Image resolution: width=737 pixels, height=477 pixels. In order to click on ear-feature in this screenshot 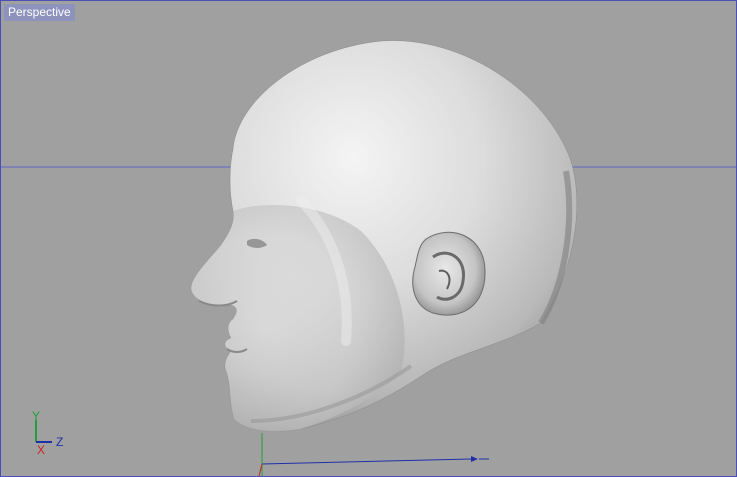, I will do `click(449, 273)`.